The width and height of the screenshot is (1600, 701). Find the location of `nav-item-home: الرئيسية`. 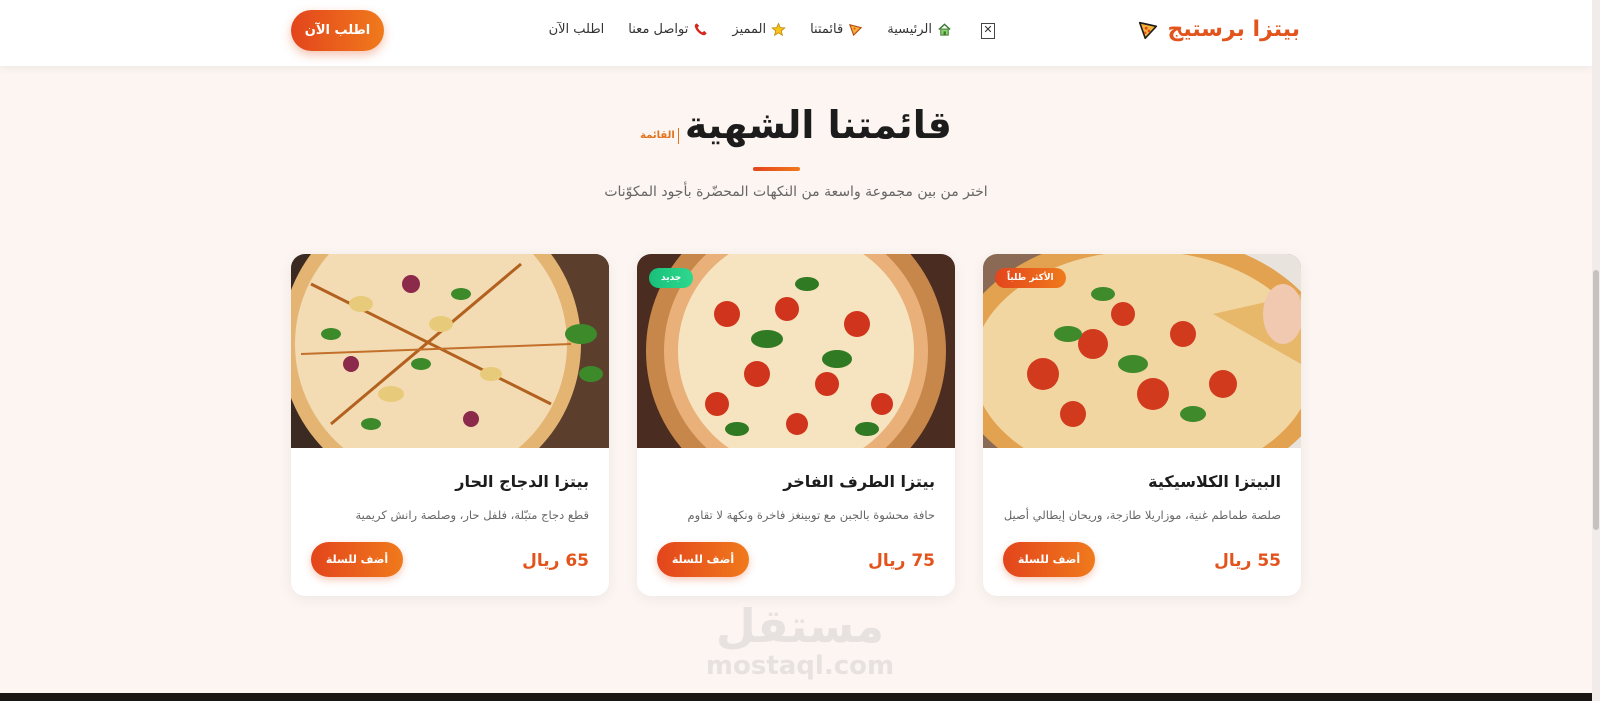

nav-item-home: الرئيسية is located at coordinates (919, 29).